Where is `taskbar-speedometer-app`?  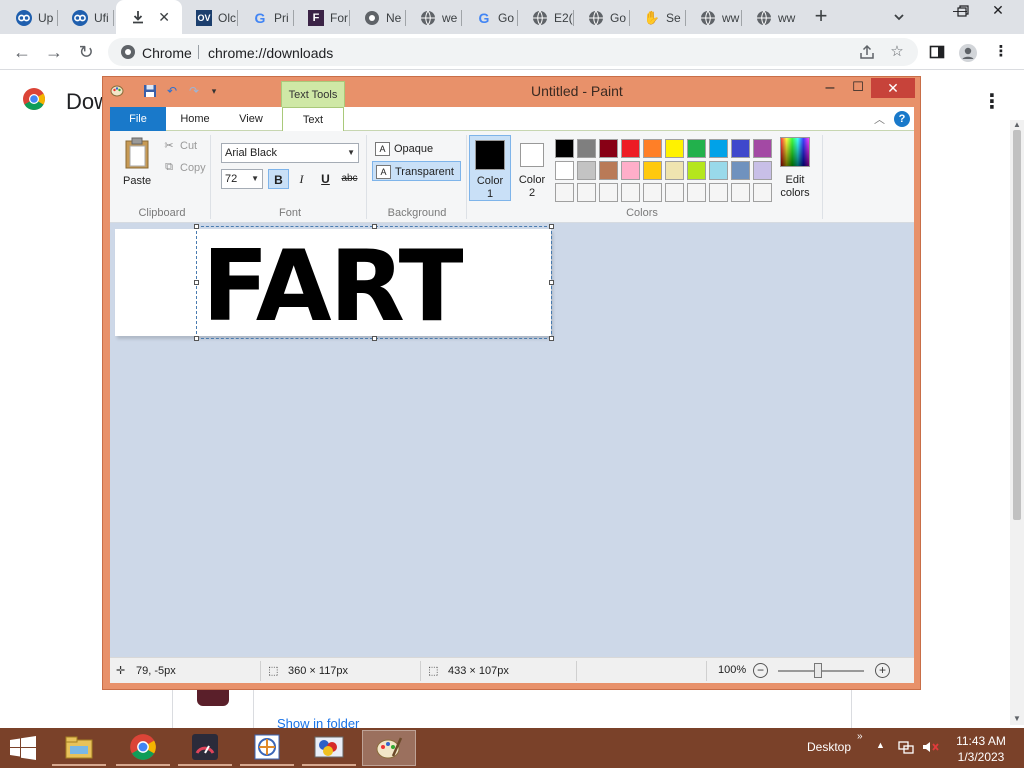 taskbar-speedometer-app is located at coordinates (205, 748).